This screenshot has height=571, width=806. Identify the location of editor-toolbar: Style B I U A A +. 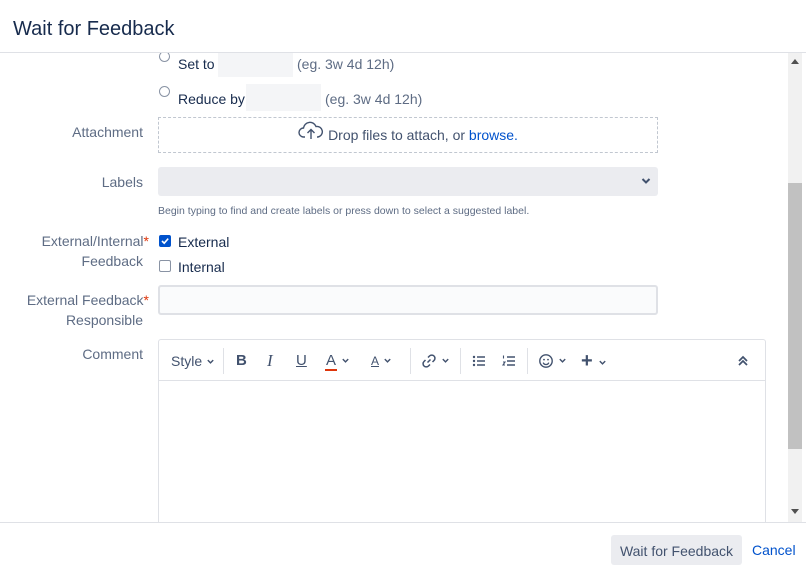
(462, 360).